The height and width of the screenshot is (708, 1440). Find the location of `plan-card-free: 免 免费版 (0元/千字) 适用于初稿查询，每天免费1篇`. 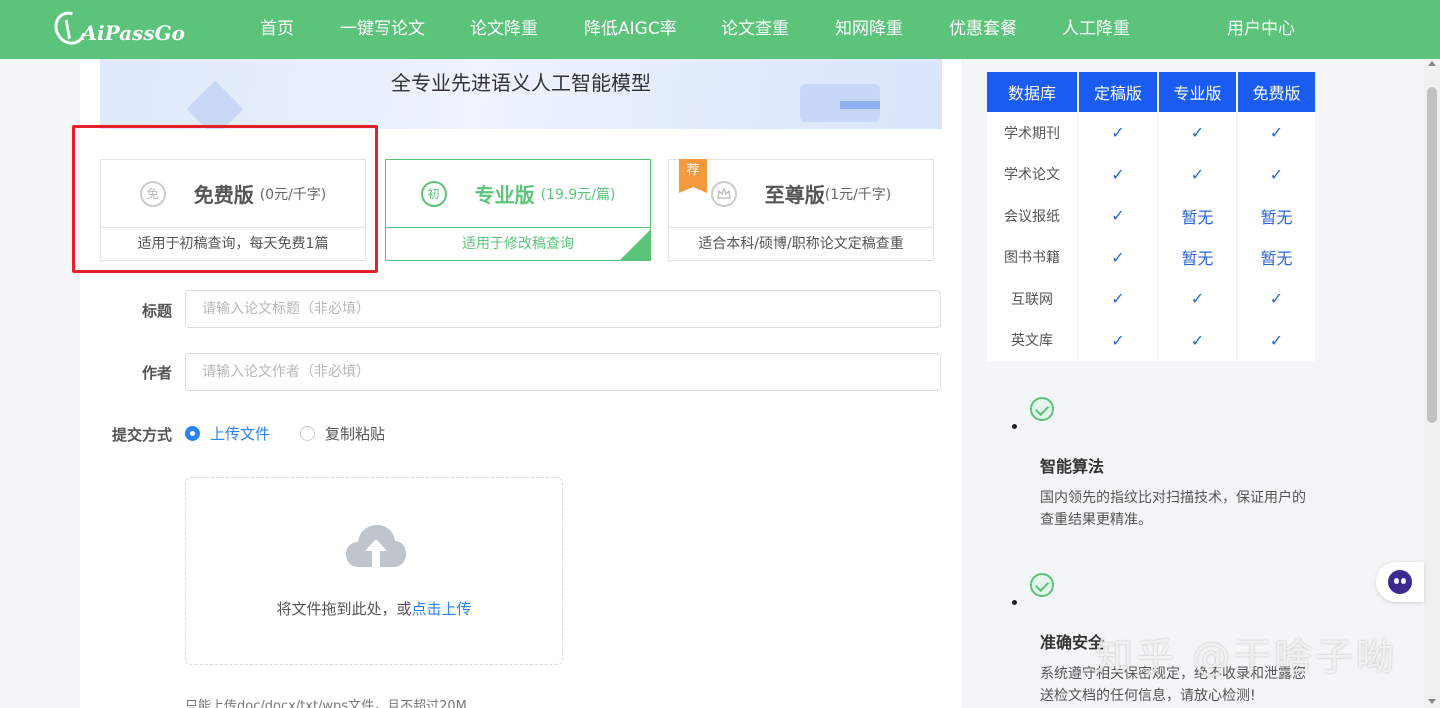

plan-card-free: 免 免费版 (0元/千字) 适用于初稿查询，每天免费1篇 is located at coordinates (233, 210).